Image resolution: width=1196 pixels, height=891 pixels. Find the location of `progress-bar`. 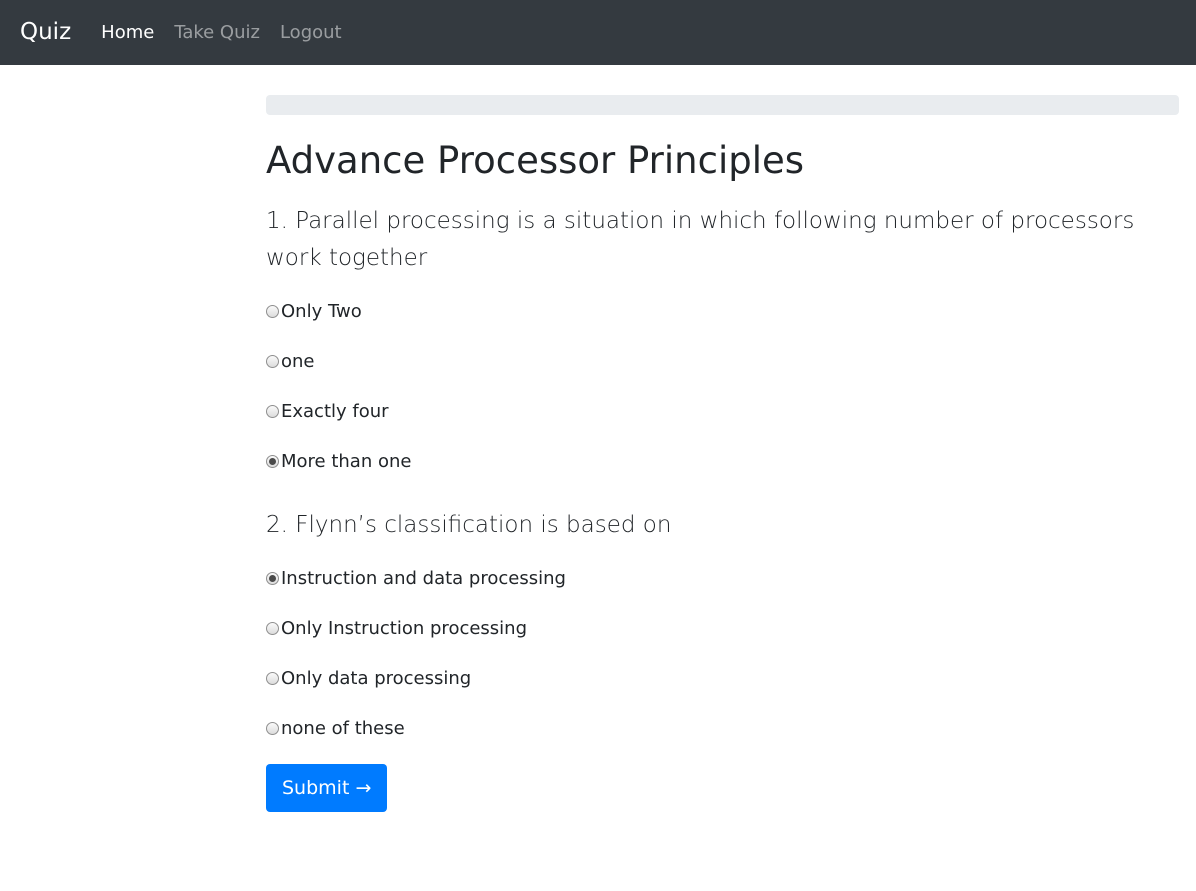

progress-bar is located at coordinates (722, 105).